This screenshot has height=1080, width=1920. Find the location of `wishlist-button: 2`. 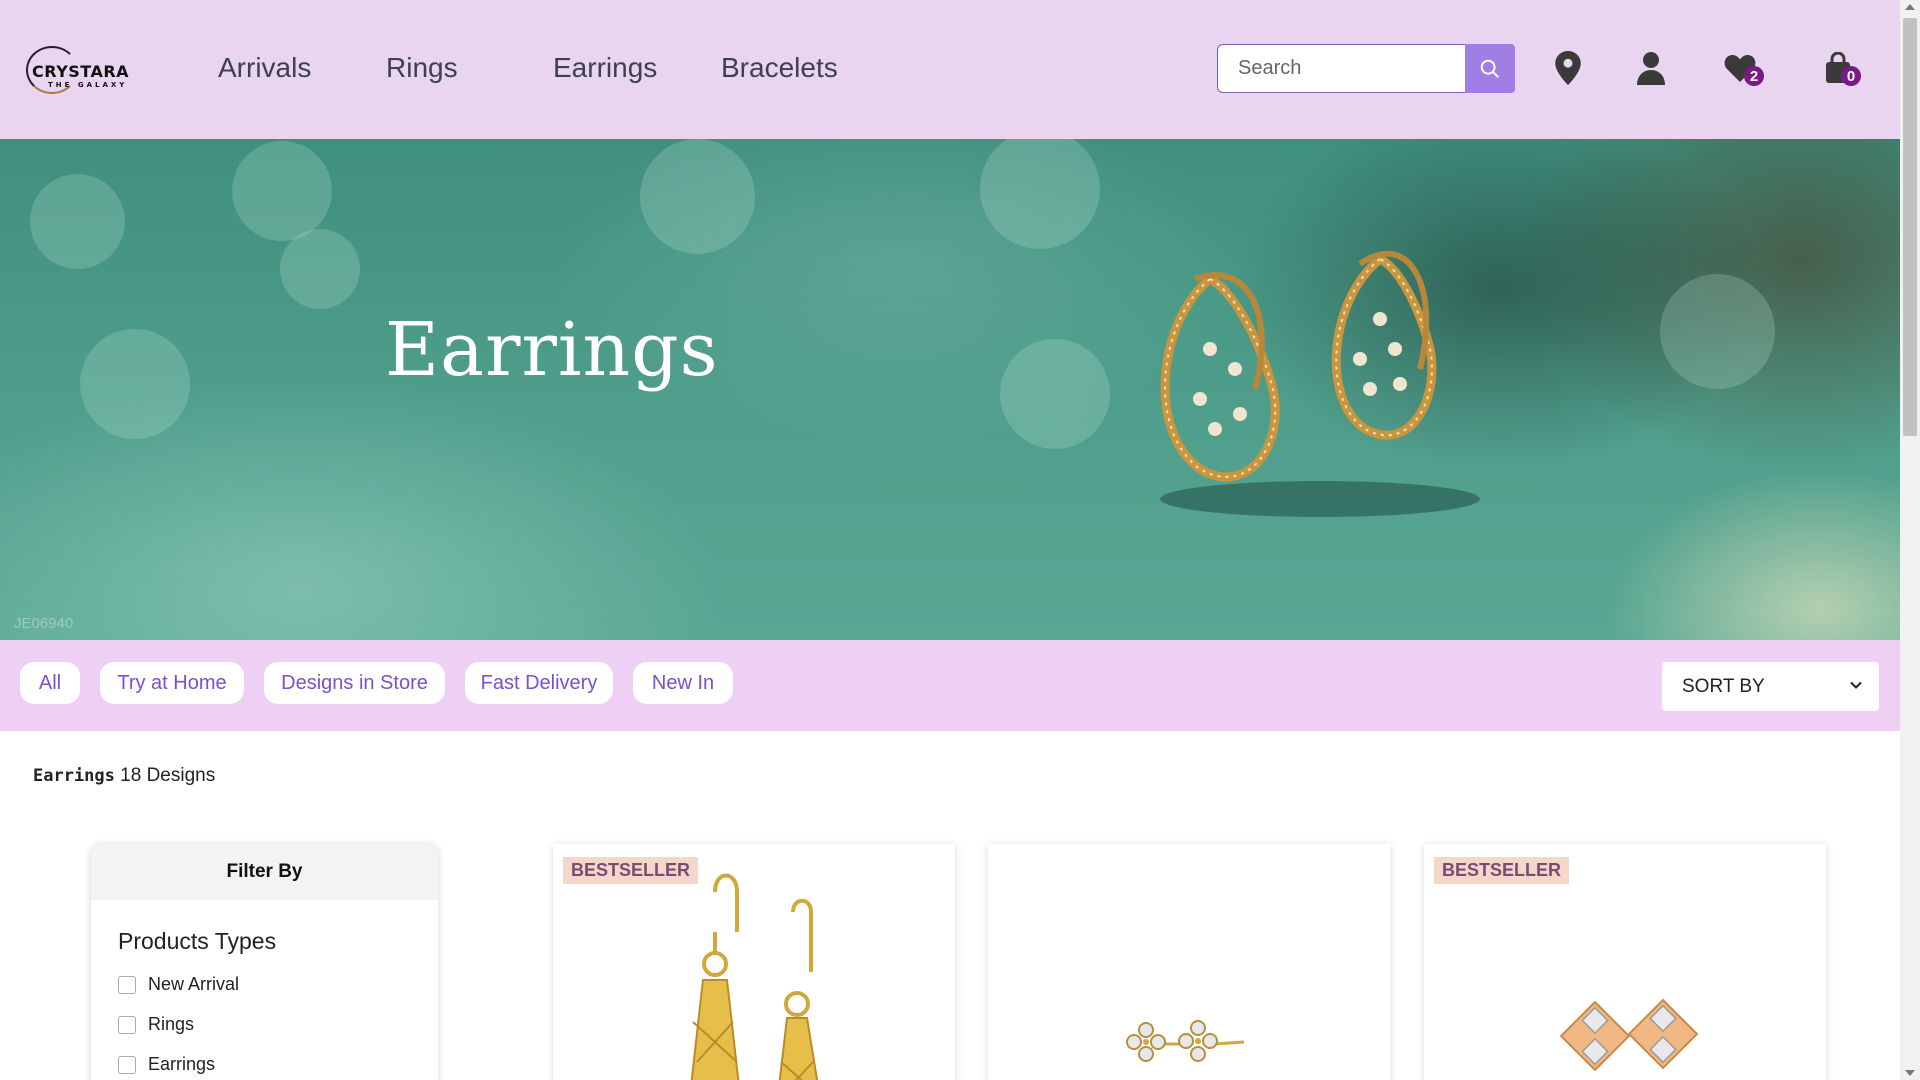

wishlist-button: 2 is located at coordinates (1743, 68).